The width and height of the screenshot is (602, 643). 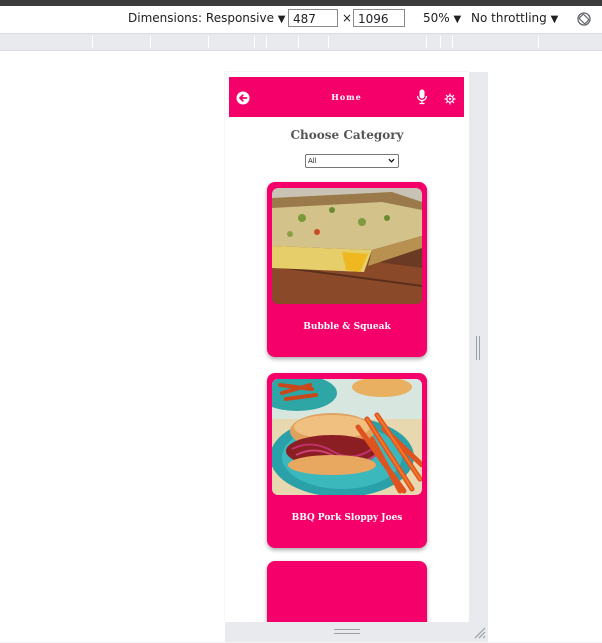 I want to click on dimensions-dropdown: Dimensions: Responsive ▼, so click(x=207, y=18).